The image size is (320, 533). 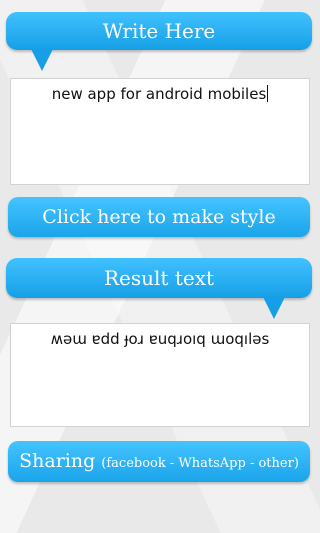 I want to click on input-value: new app for android mobiles, so click(x=159, y=94).